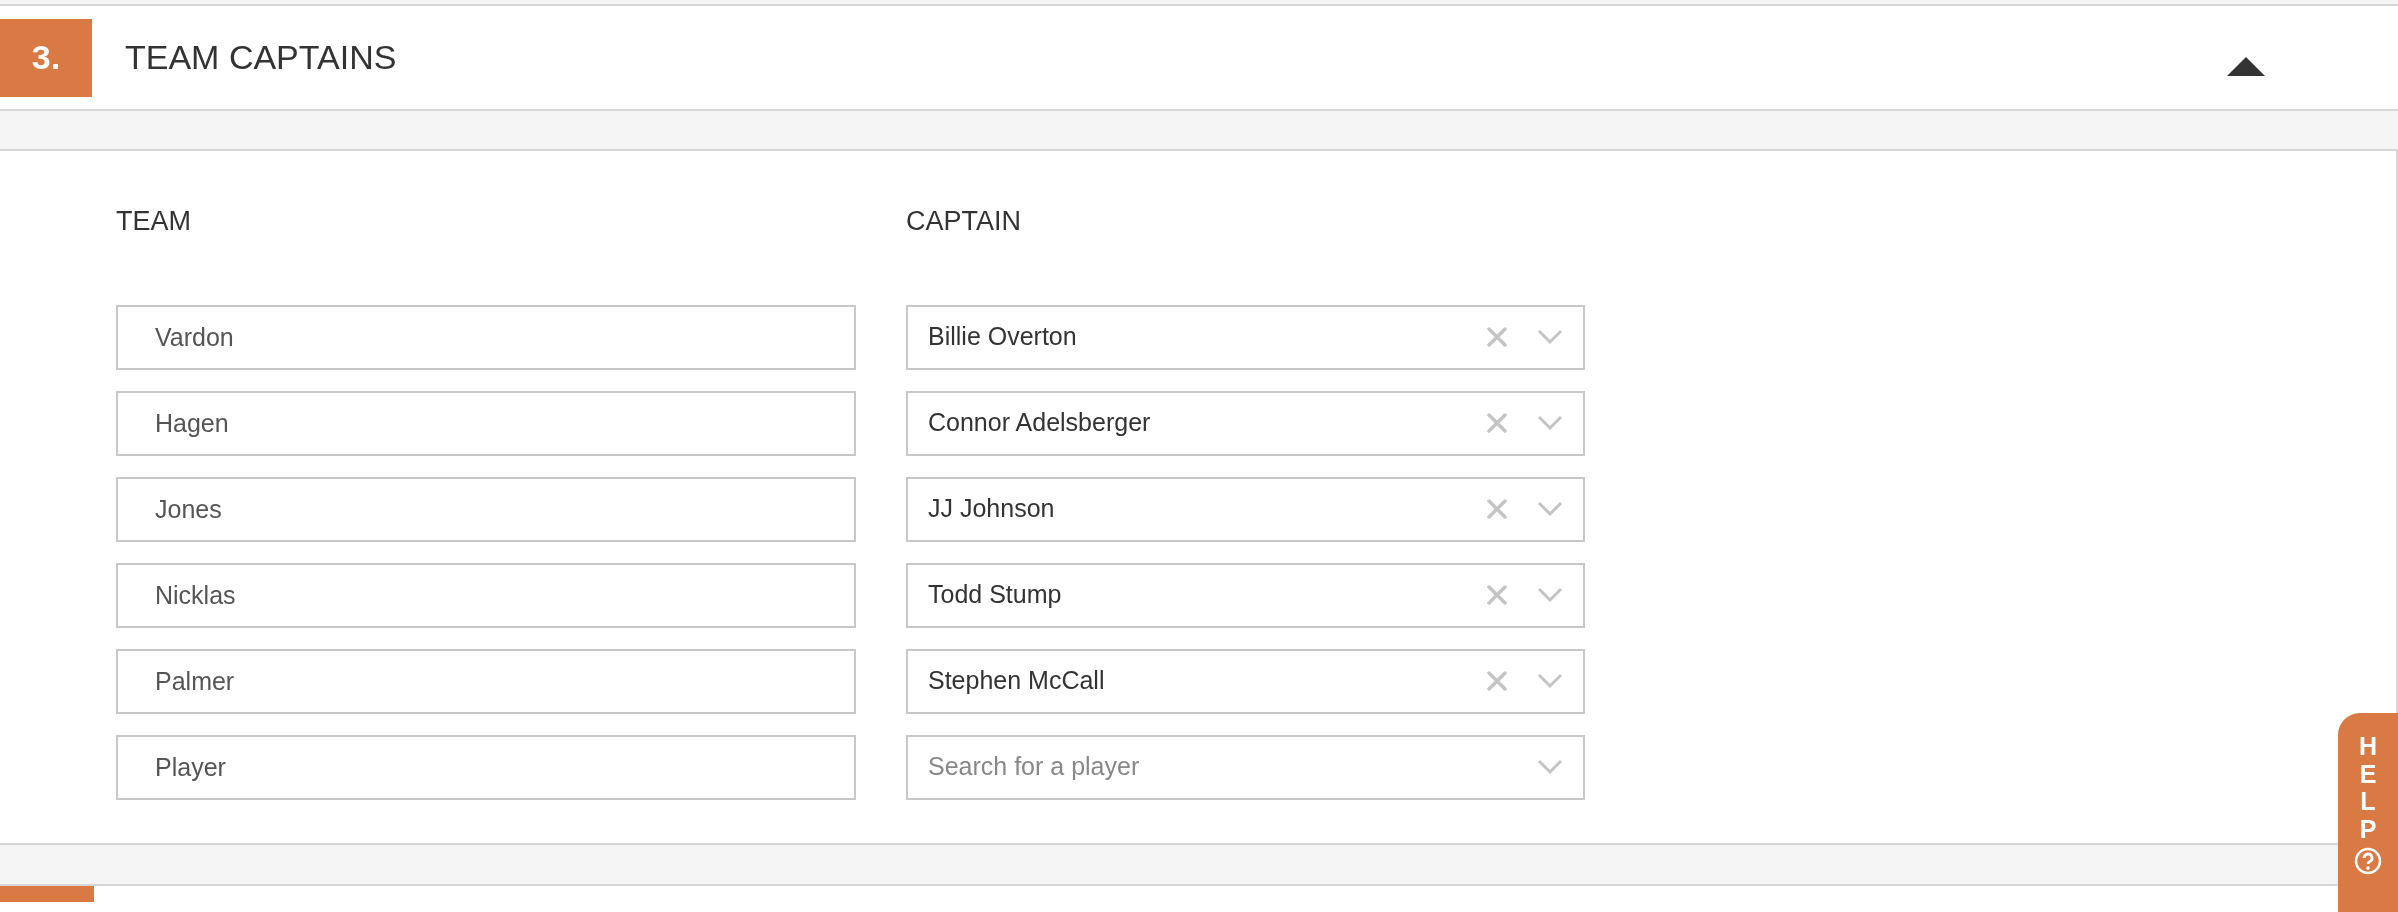 The image size is (2398, 912). Describe the element at coordinates (154, 221) in the screenshot. I see `column-header: TEAM` at that location.